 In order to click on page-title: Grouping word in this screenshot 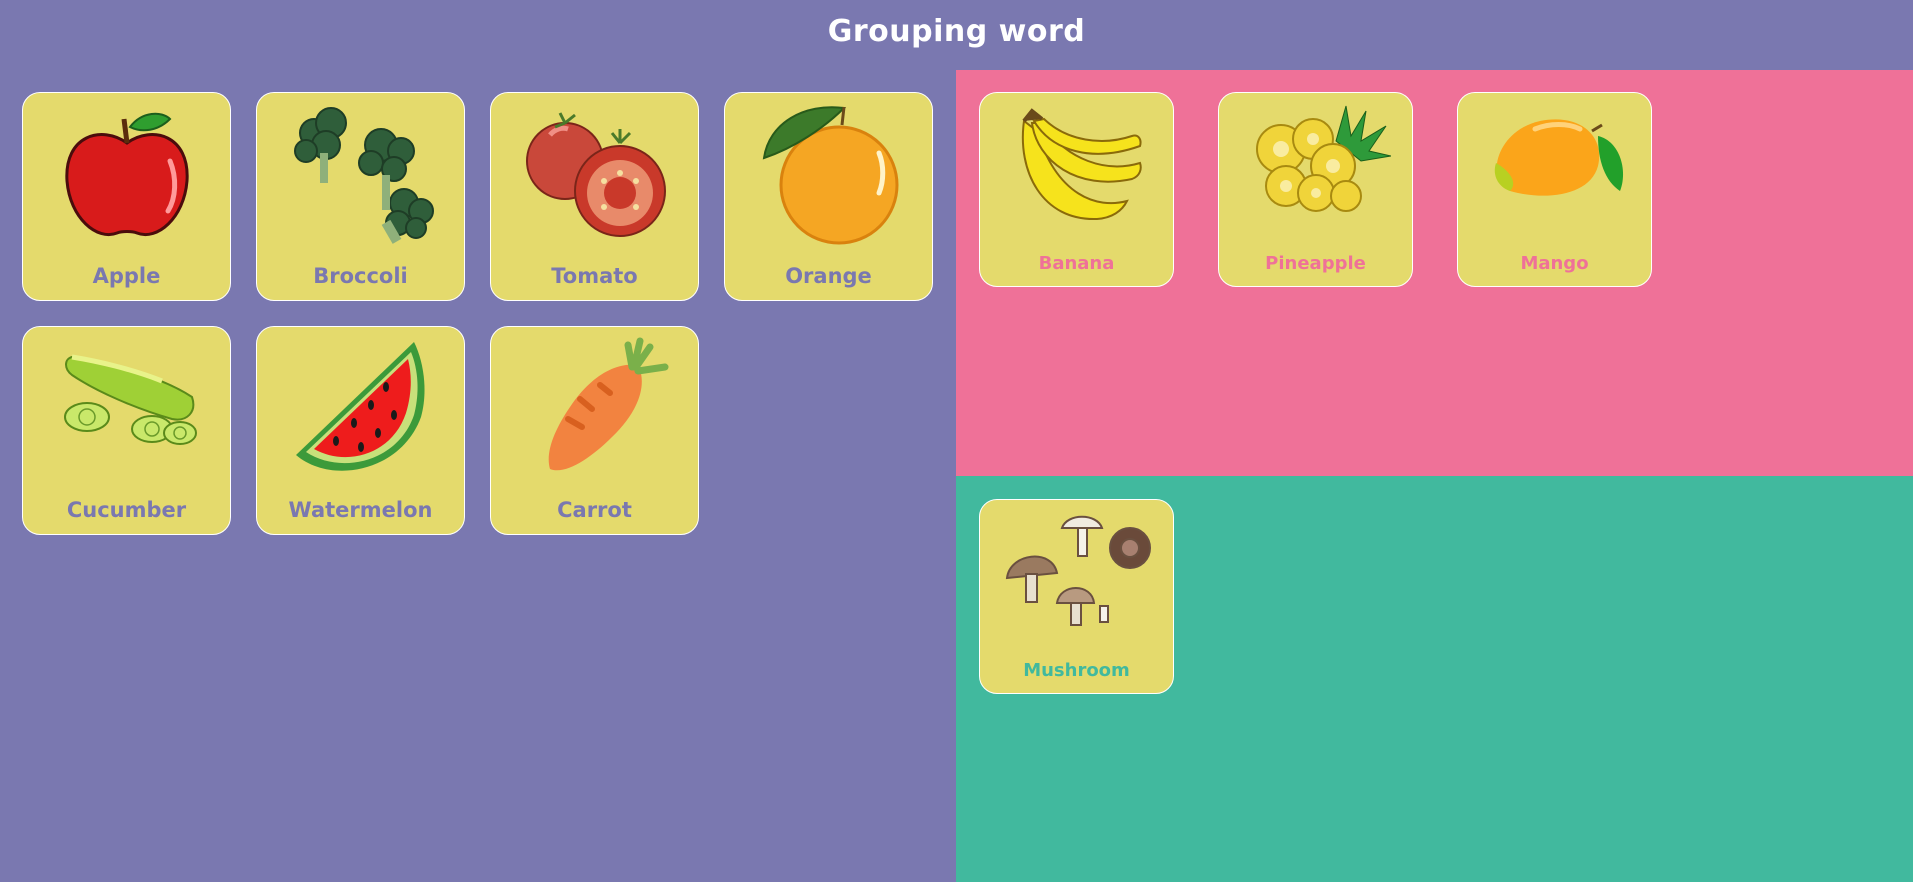, I will do `click(956, 31)`.